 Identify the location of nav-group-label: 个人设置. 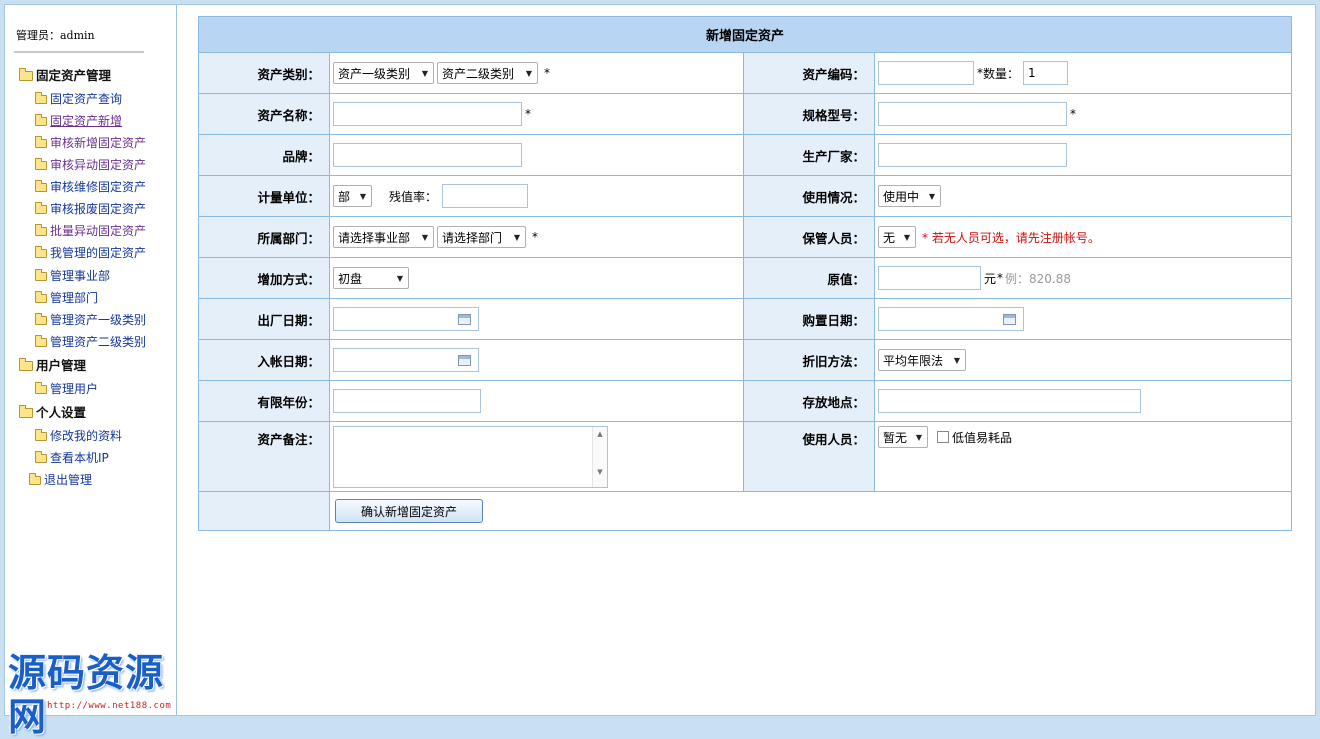
(61, 412).